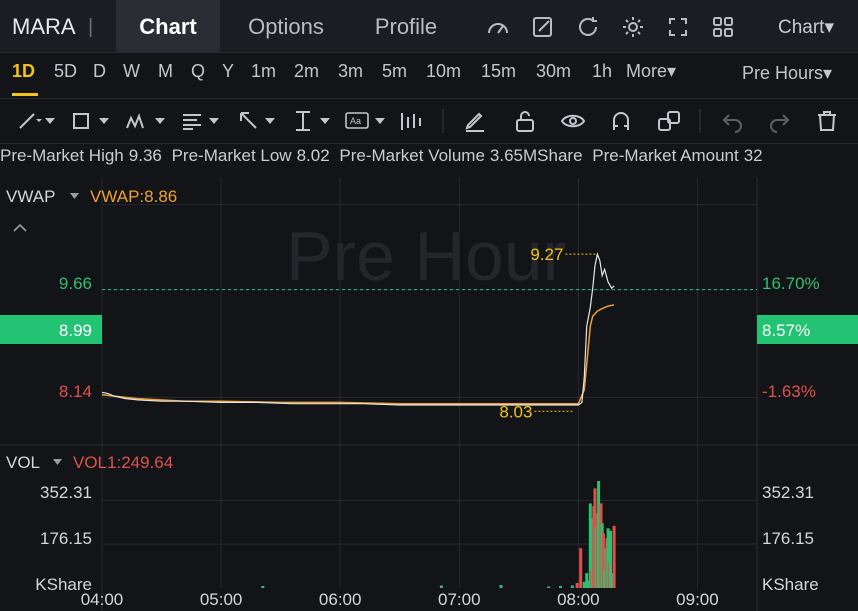 Image resolution: width=858 pixels, height=611 pixels. What do you see at coordinates (145, 155) in the screenshot?
I see `pre-market-high-value: 9.36` at bounding box center [145, 155].